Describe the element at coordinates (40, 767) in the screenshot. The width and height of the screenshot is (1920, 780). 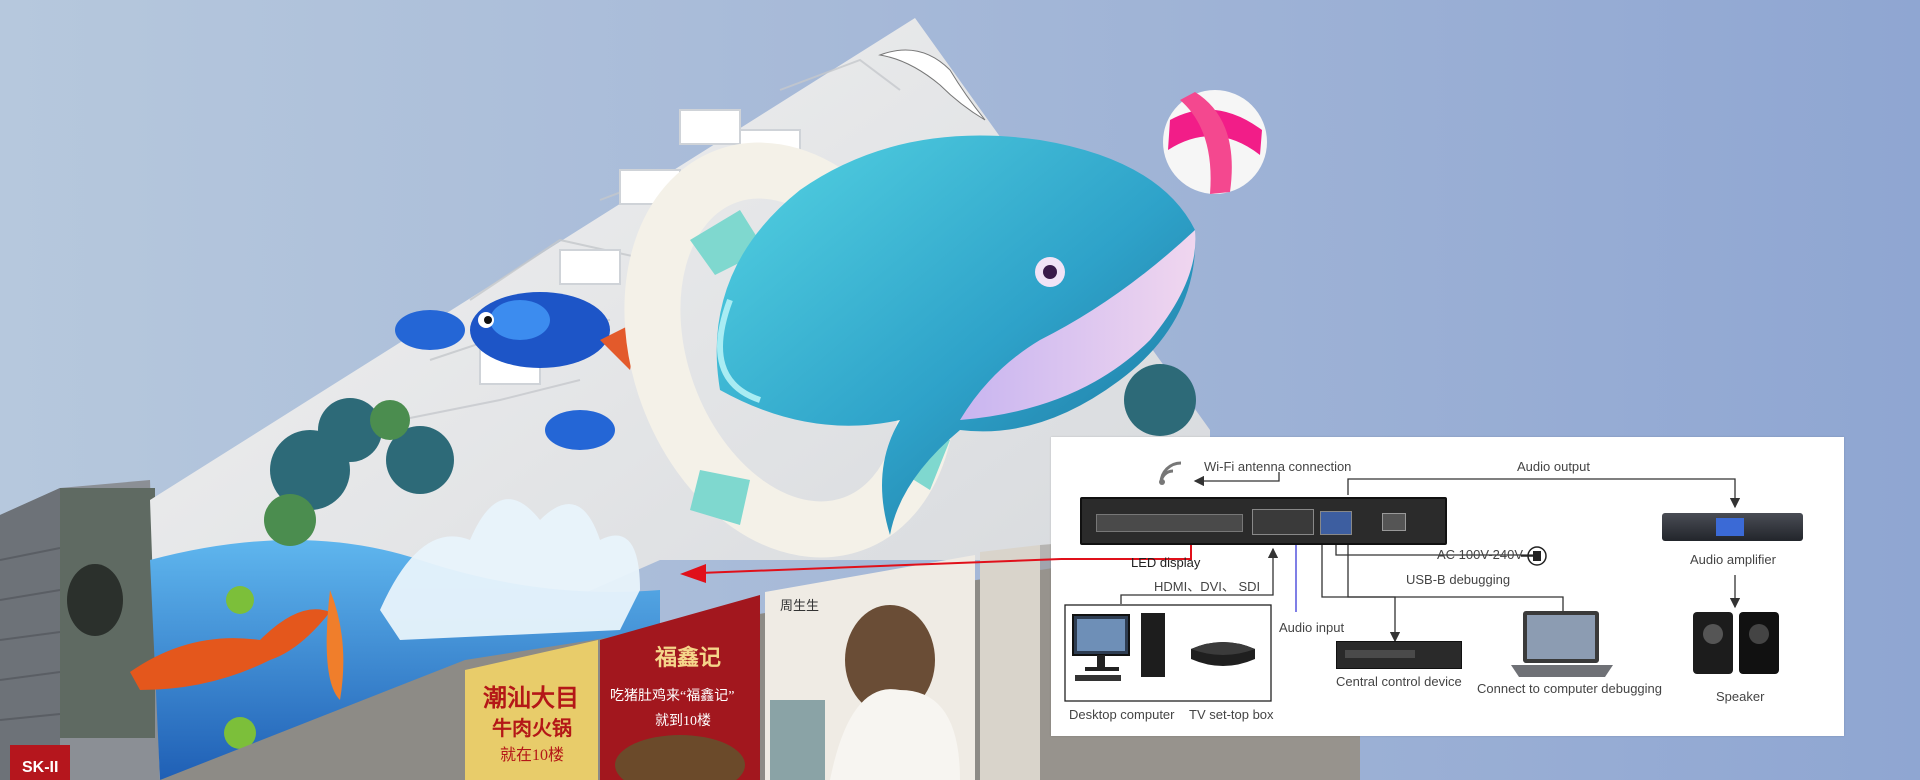
I see `sign-skii: SK-II` at that location.